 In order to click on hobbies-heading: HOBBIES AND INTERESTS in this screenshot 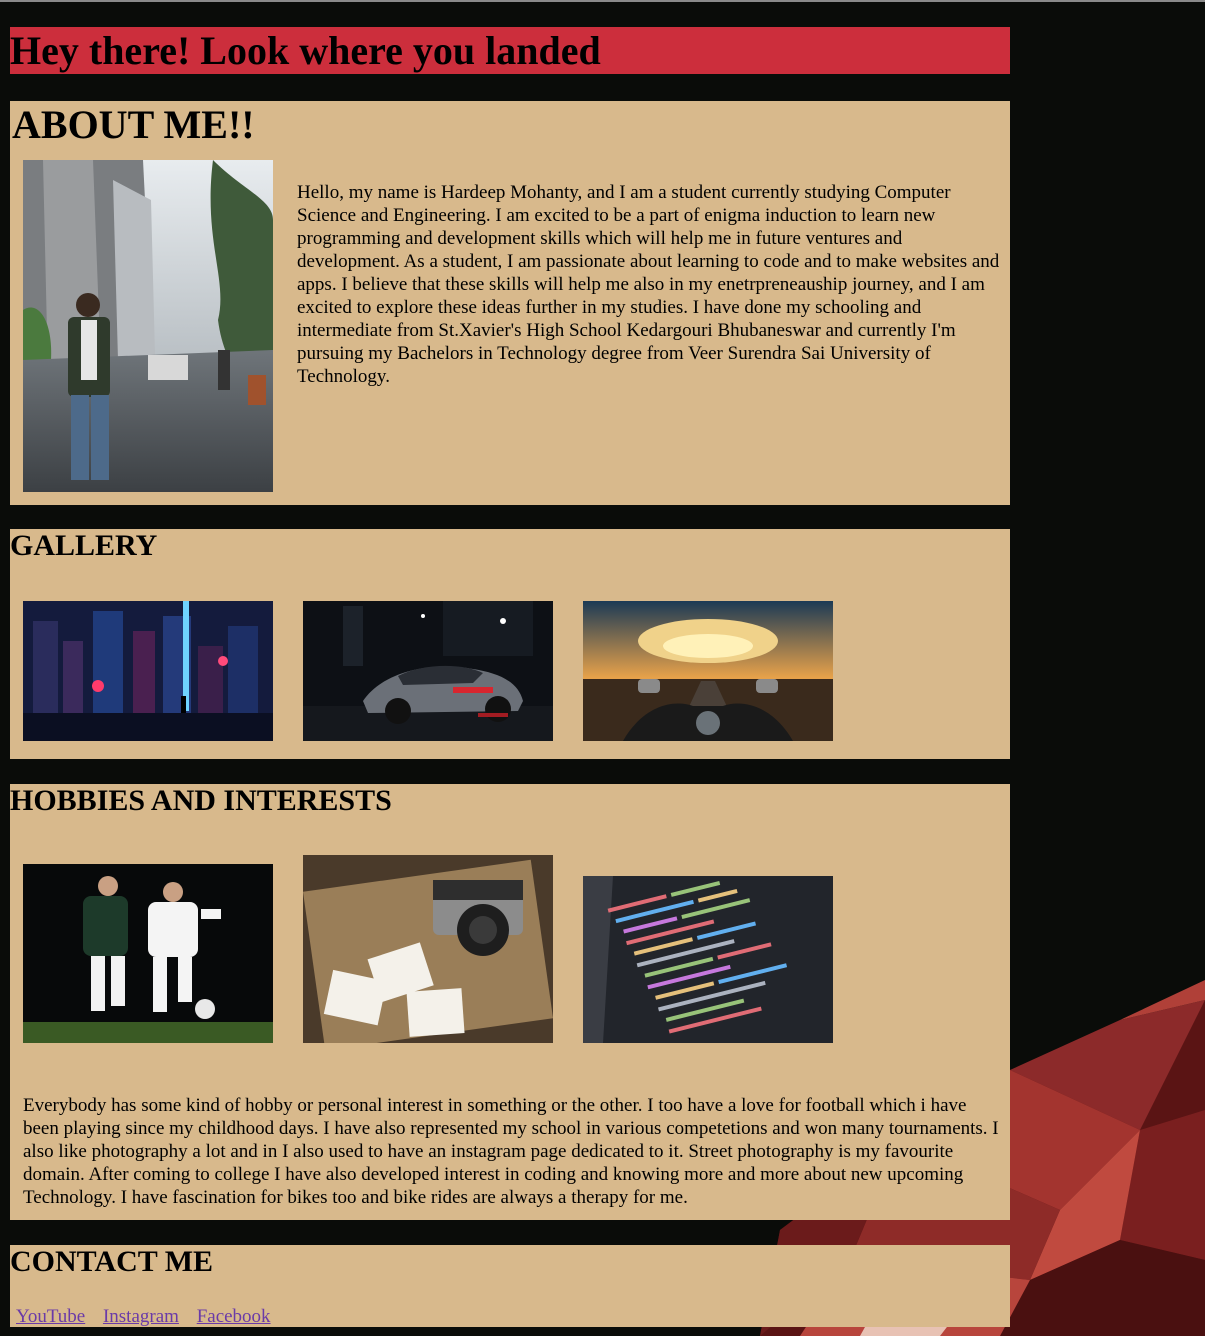, I will do `click(201, 800)`.